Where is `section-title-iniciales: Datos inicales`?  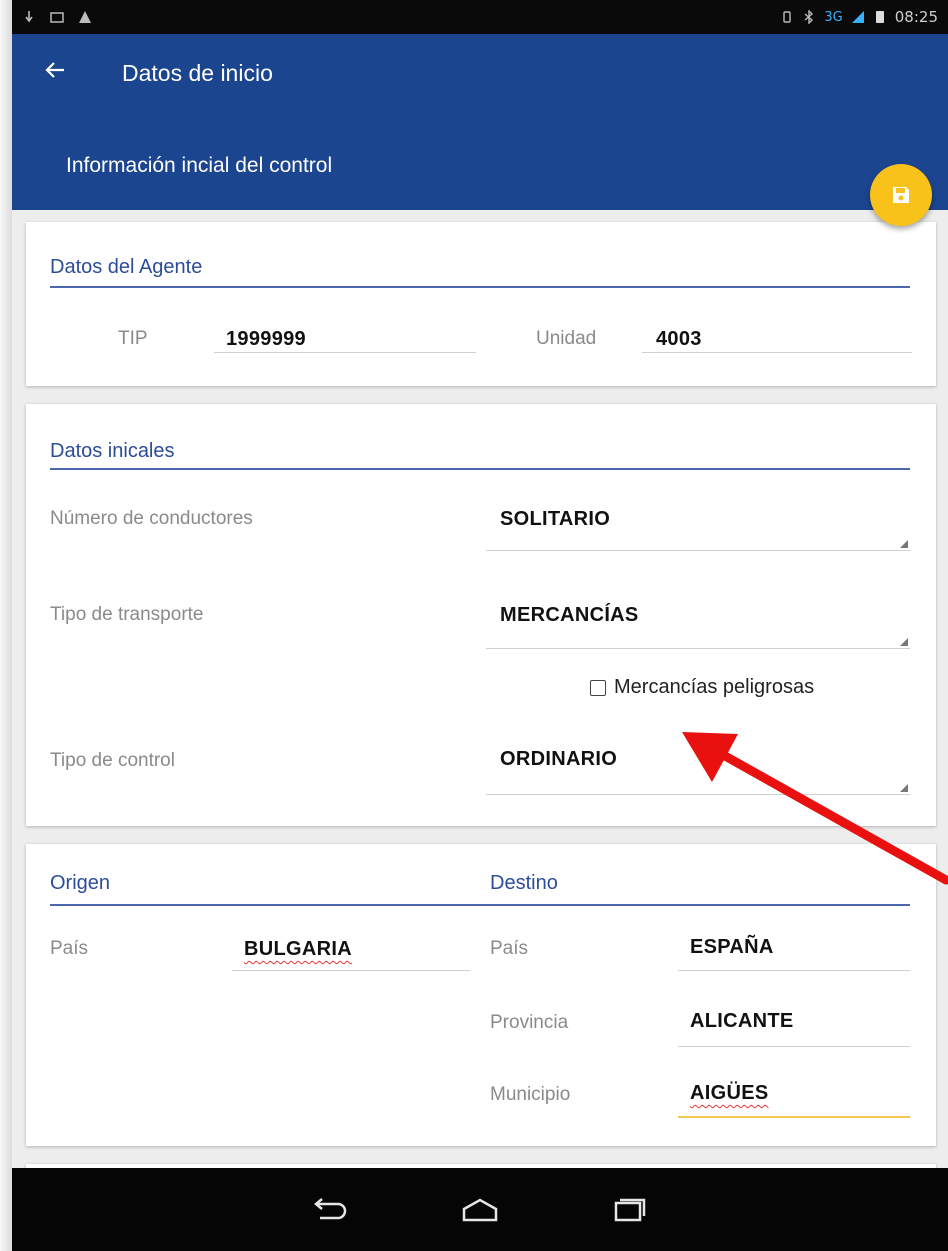
section-title-iniciales: Datos inicales is located at coordinates (112, 451).